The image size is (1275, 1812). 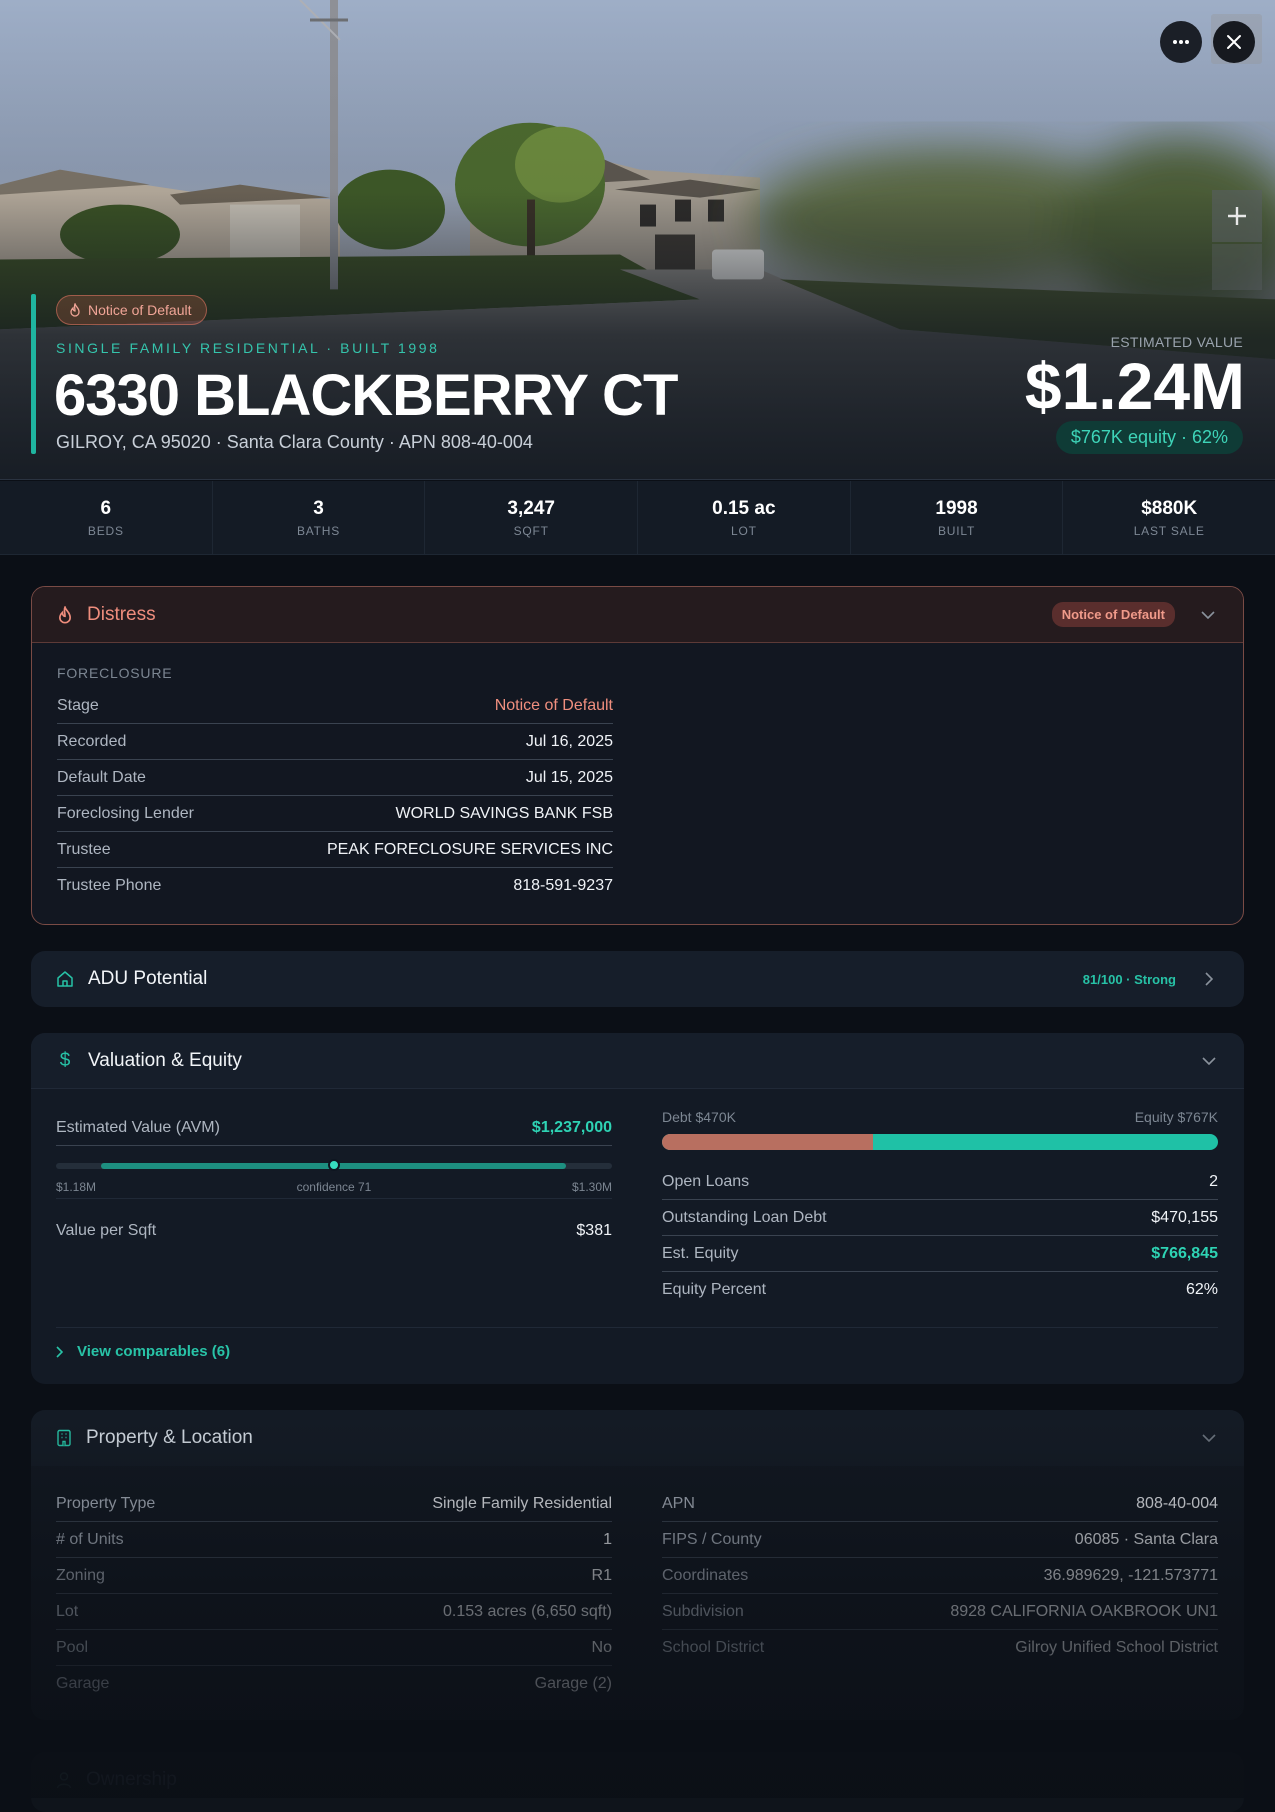 What do you see at coordinates (553, 705) in the screenshot?
I see `detail-value: Notice of Default` at bounding box center [553, 705].